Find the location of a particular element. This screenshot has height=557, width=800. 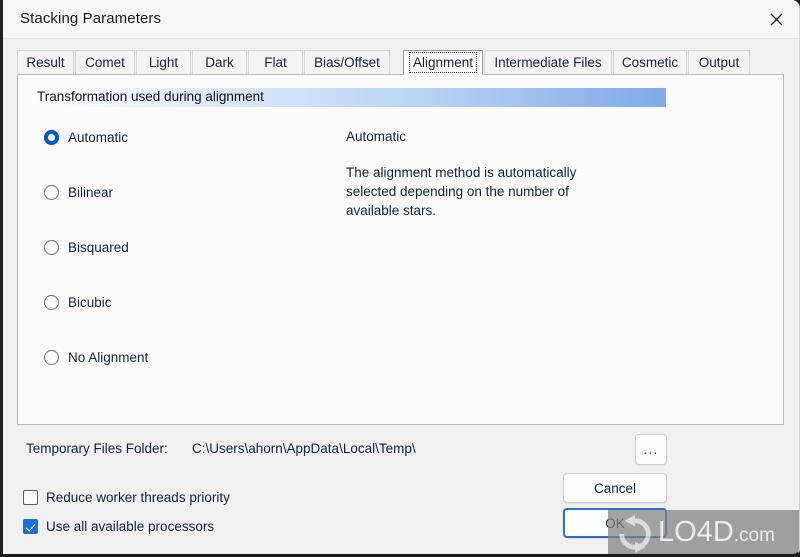

window-title: Stacking Parameters is located at coordinates (91, 18).